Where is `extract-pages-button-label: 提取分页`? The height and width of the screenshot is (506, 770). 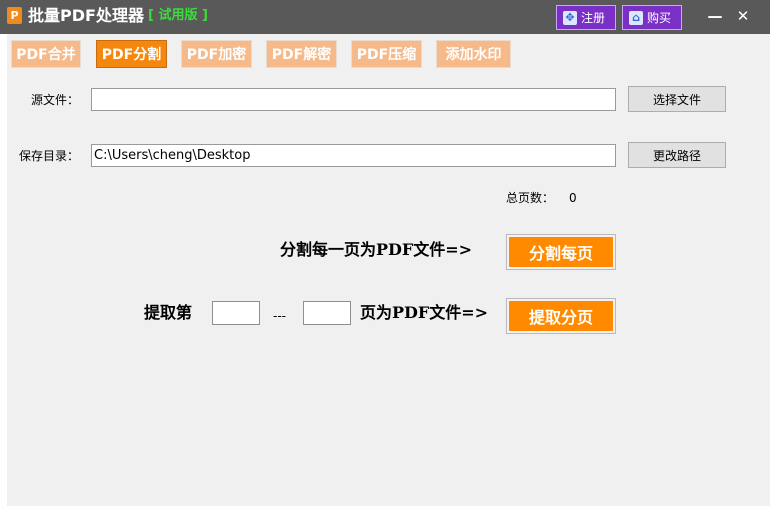
extract-pages-button-label: 提取分页 is located at coordinates (561, 316).